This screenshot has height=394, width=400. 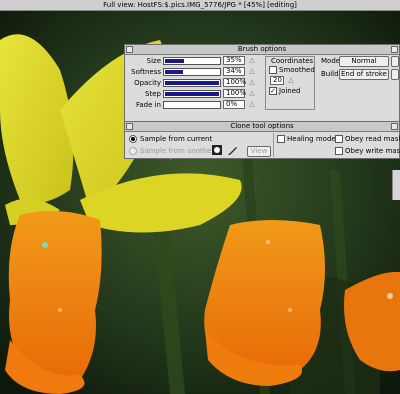 I want to click on build-menu-button, so click(x=395, y=74).